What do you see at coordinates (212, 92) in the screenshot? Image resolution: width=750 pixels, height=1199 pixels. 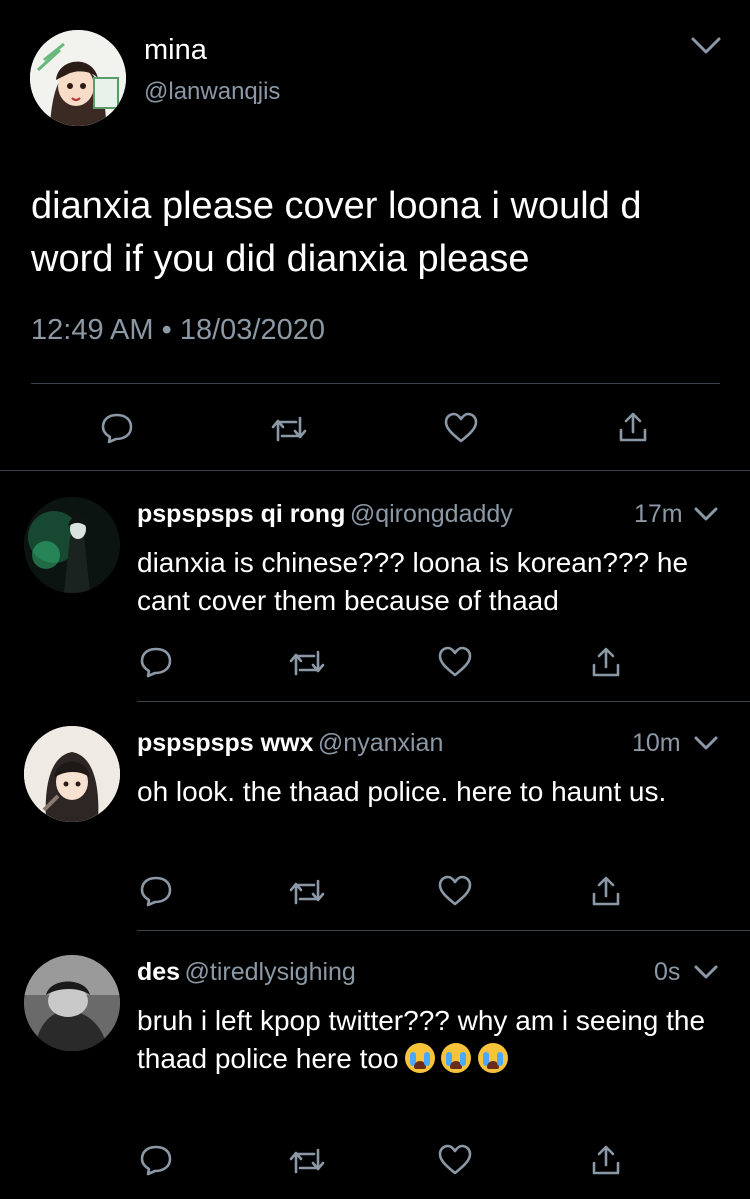 I see `author-handle: @lanwanqjis` at bounding box center [212, 92].